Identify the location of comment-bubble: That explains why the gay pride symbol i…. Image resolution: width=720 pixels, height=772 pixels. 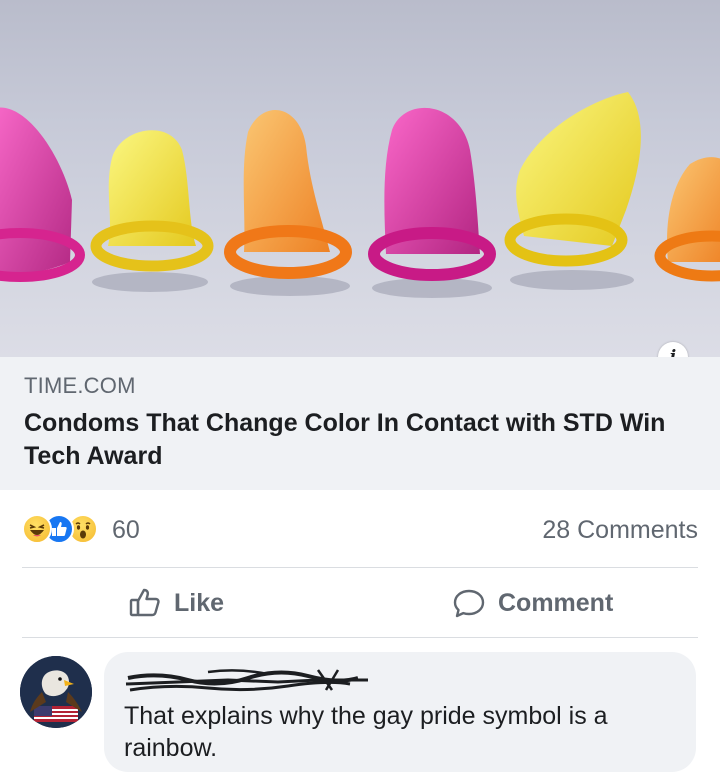
(400, 712).